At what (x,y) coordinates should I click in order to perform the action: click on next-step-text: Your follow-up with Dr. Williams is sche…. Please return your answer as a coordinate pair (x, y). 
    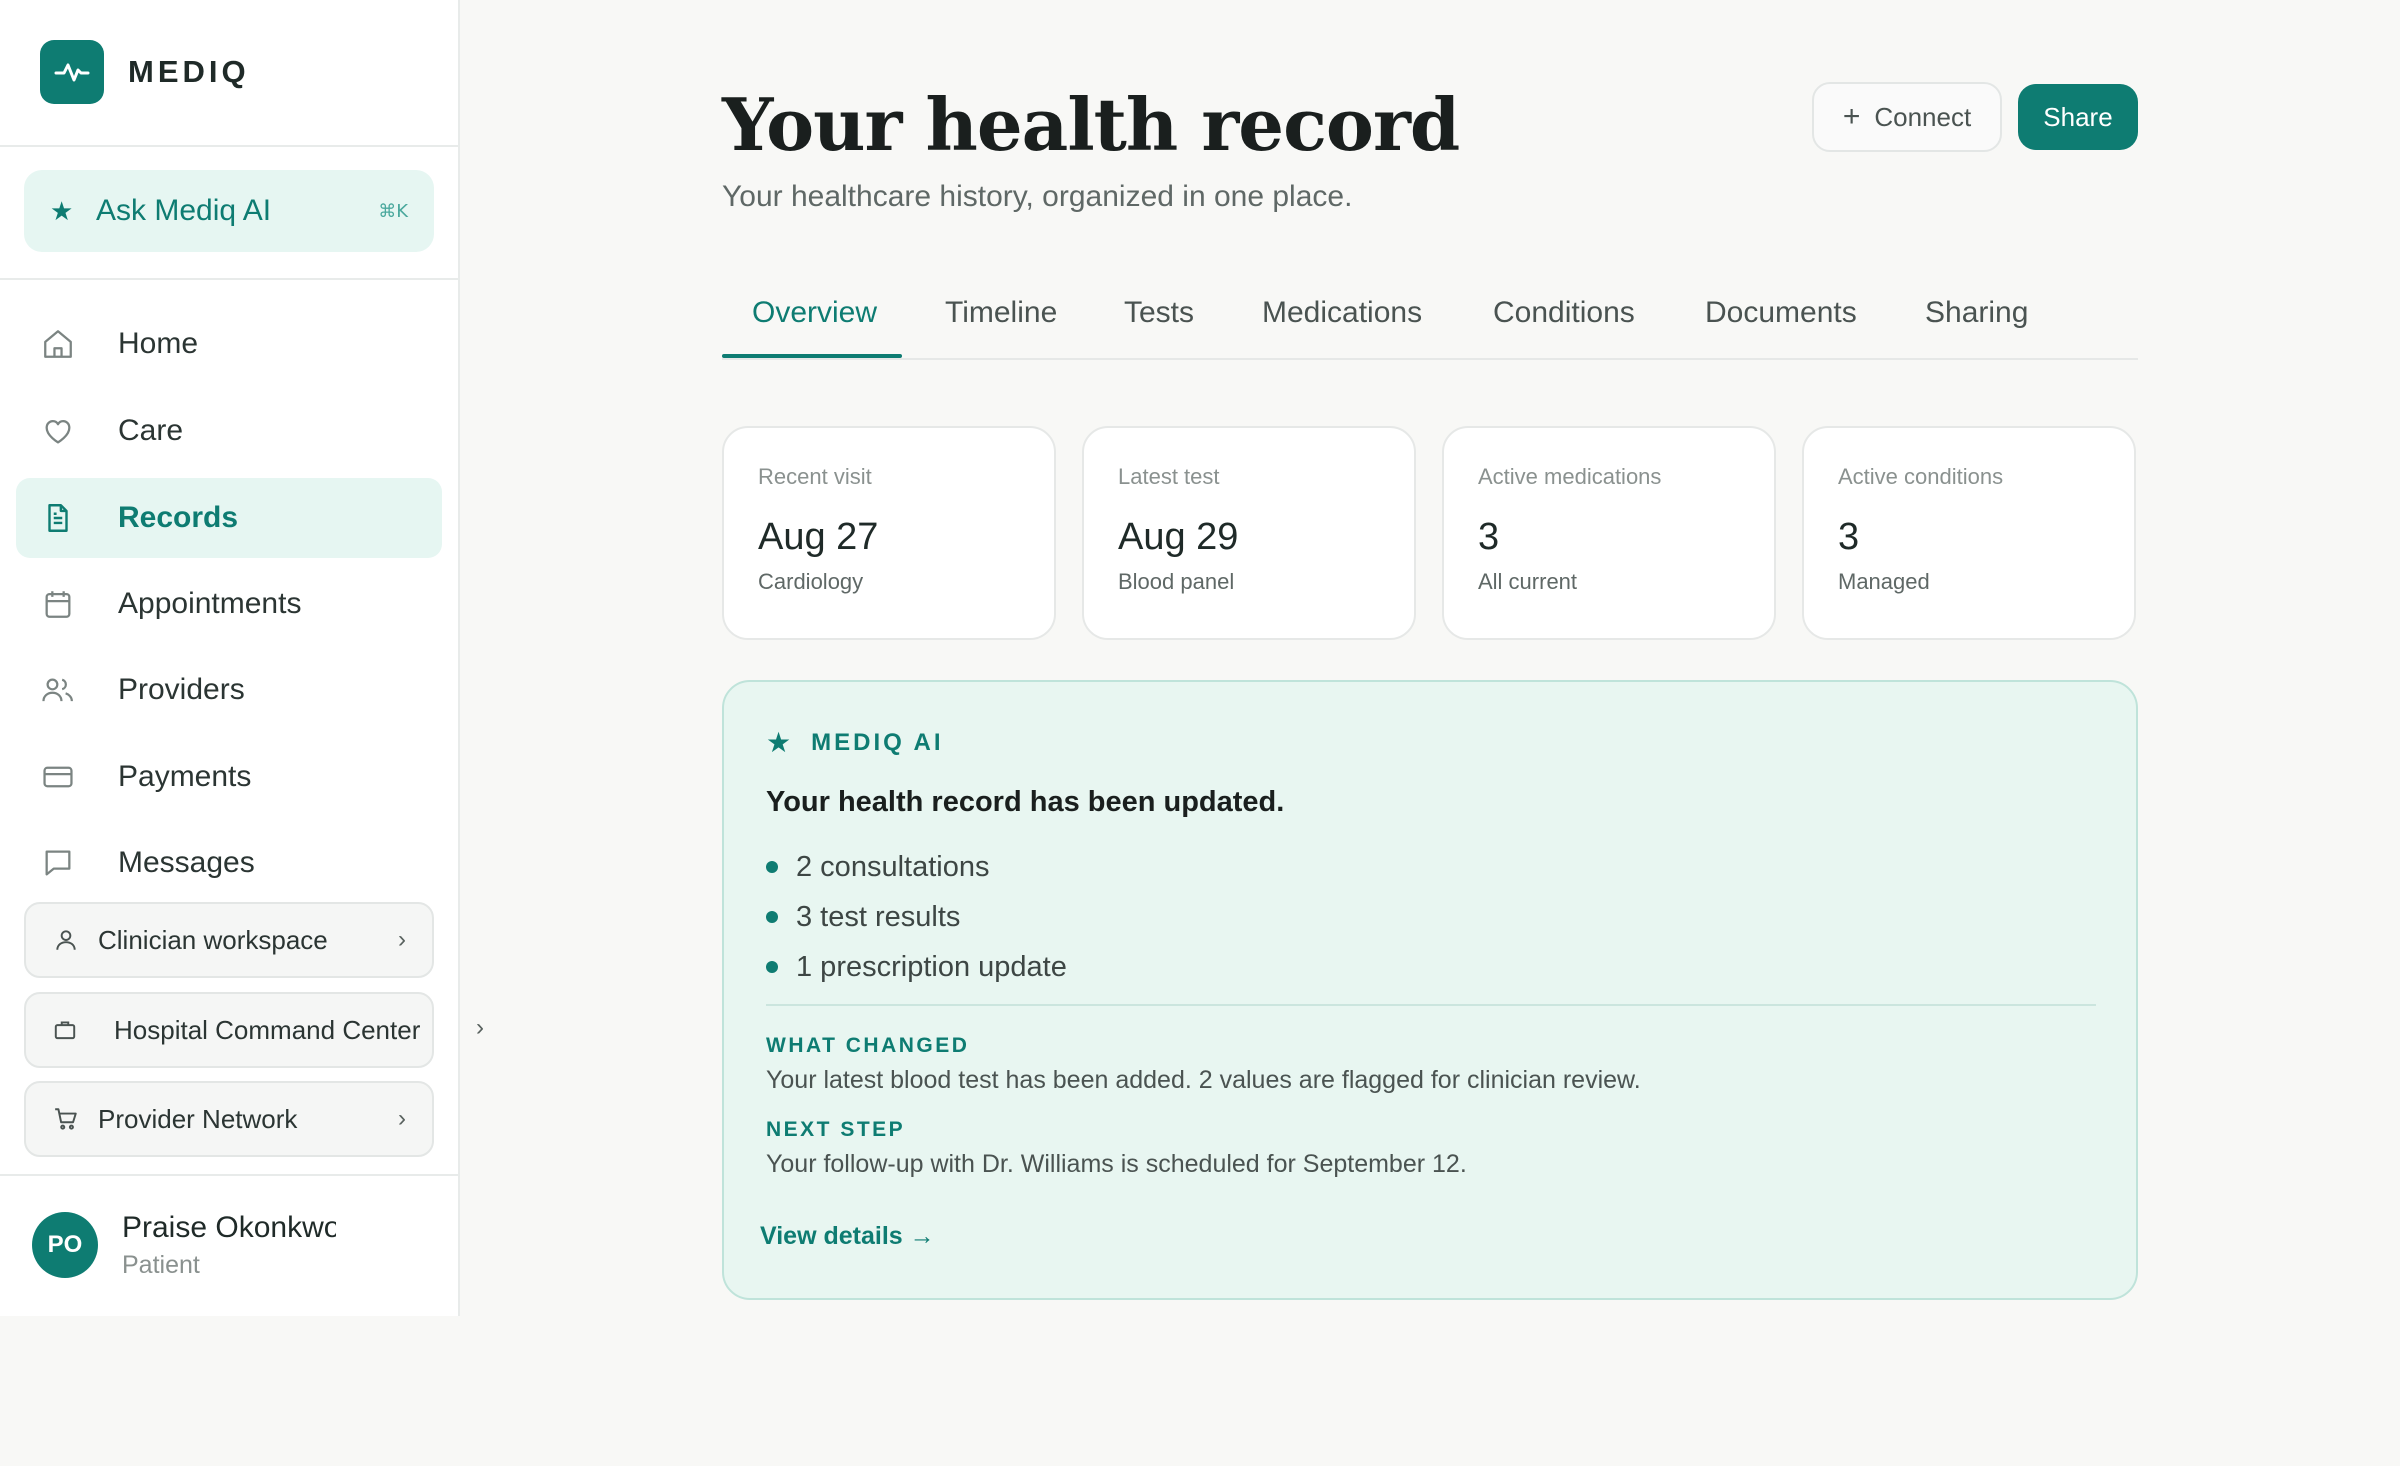
    Looking at the image, I should click on (1116, 1164).